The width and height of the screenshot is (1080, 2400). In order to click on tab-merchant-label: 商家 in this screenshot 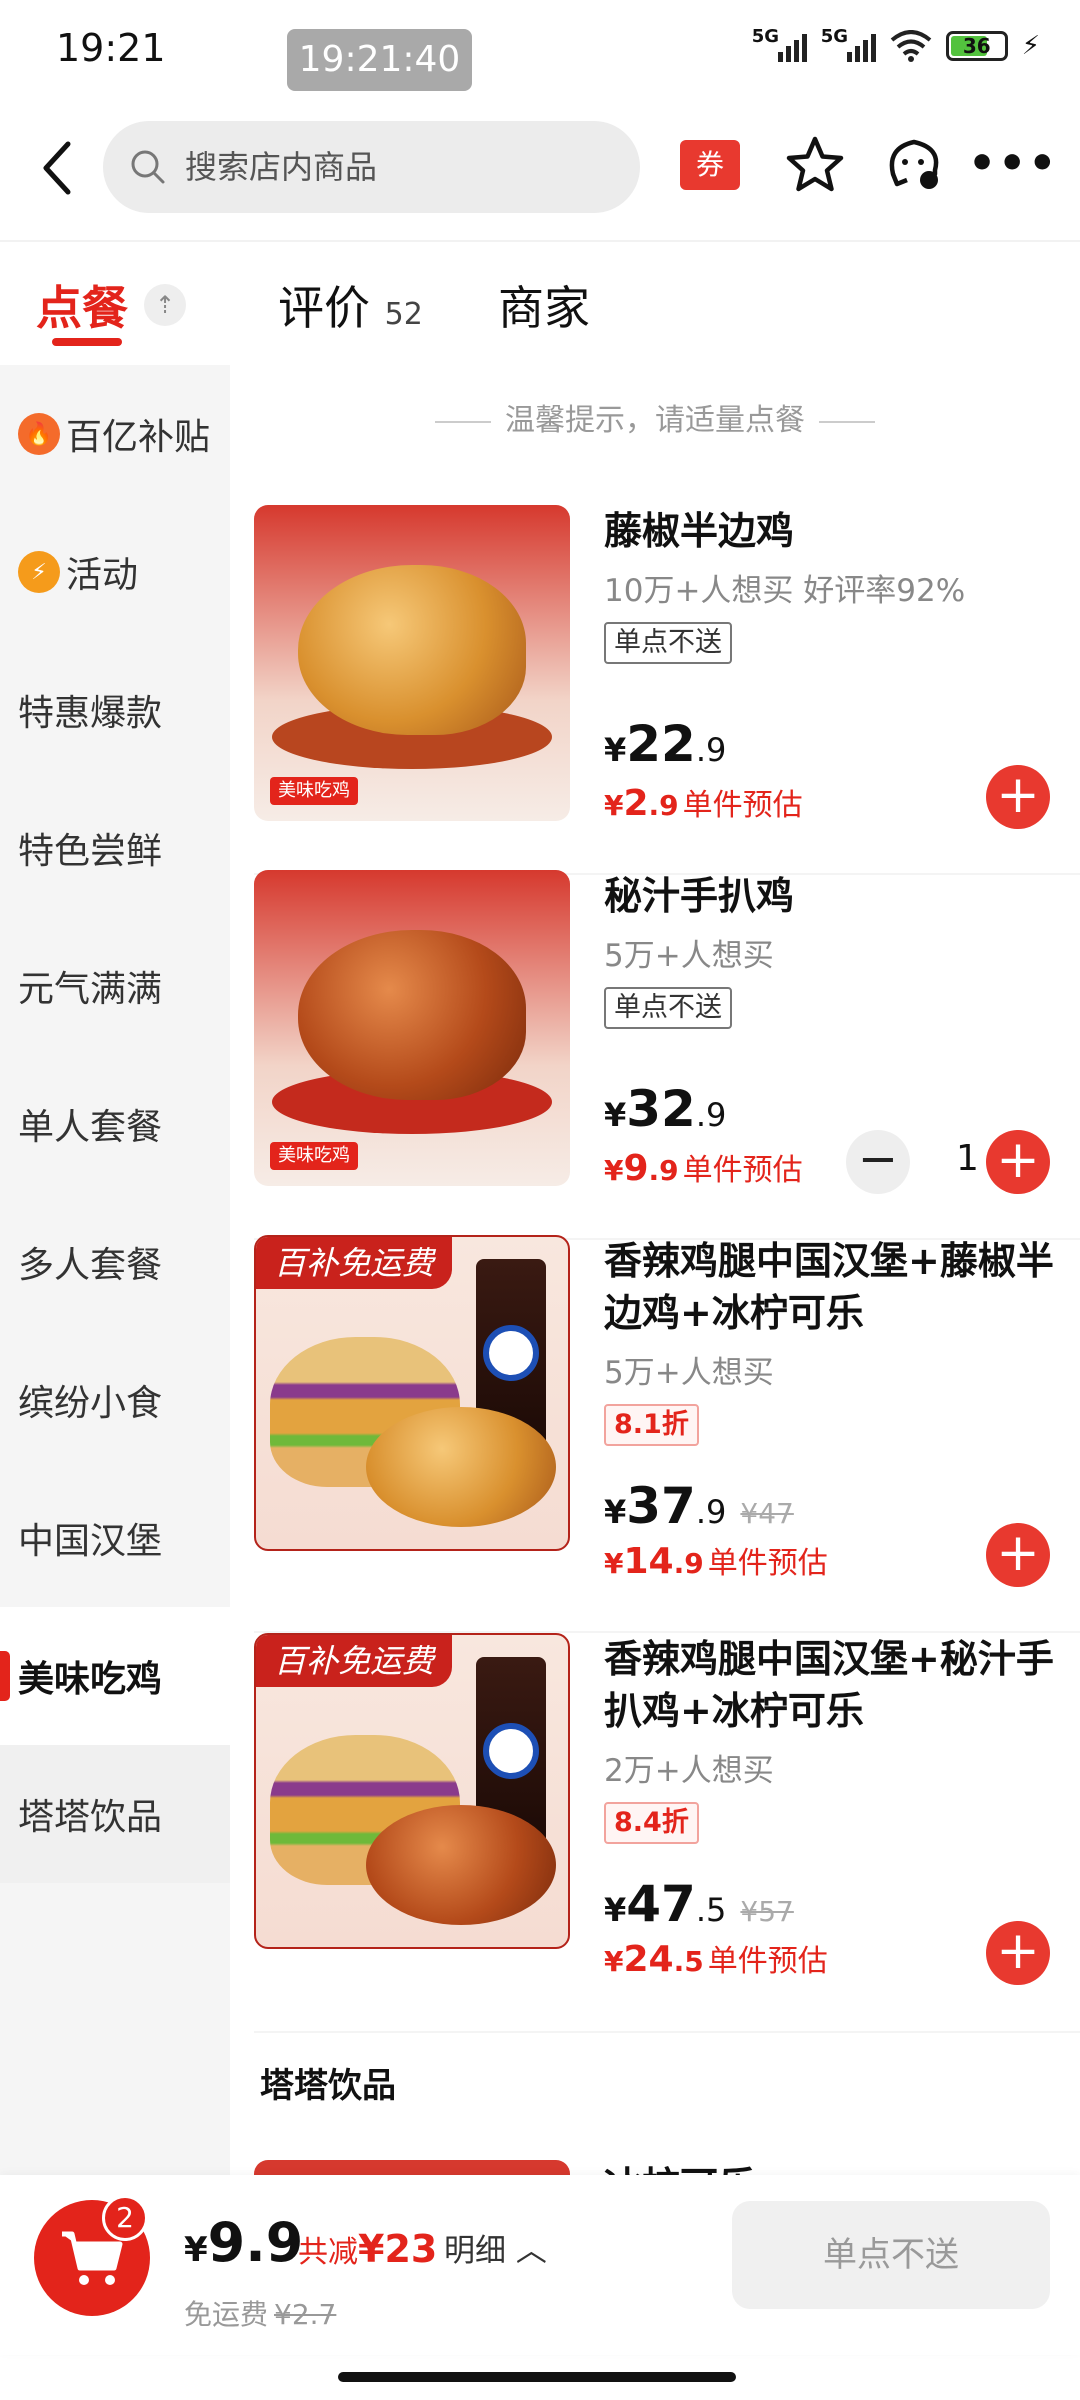, I will do `click(544, 308)`.